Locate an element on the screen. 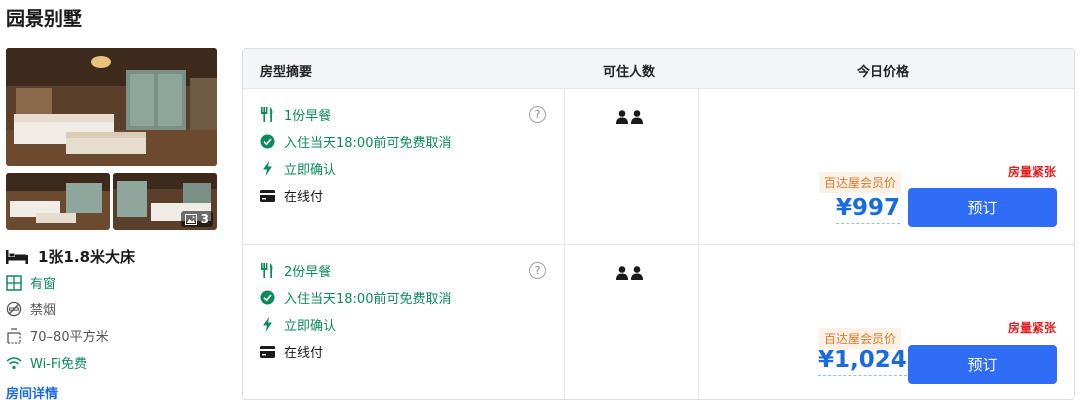  window-label: 有窗 is located at coordinates (43, 284).